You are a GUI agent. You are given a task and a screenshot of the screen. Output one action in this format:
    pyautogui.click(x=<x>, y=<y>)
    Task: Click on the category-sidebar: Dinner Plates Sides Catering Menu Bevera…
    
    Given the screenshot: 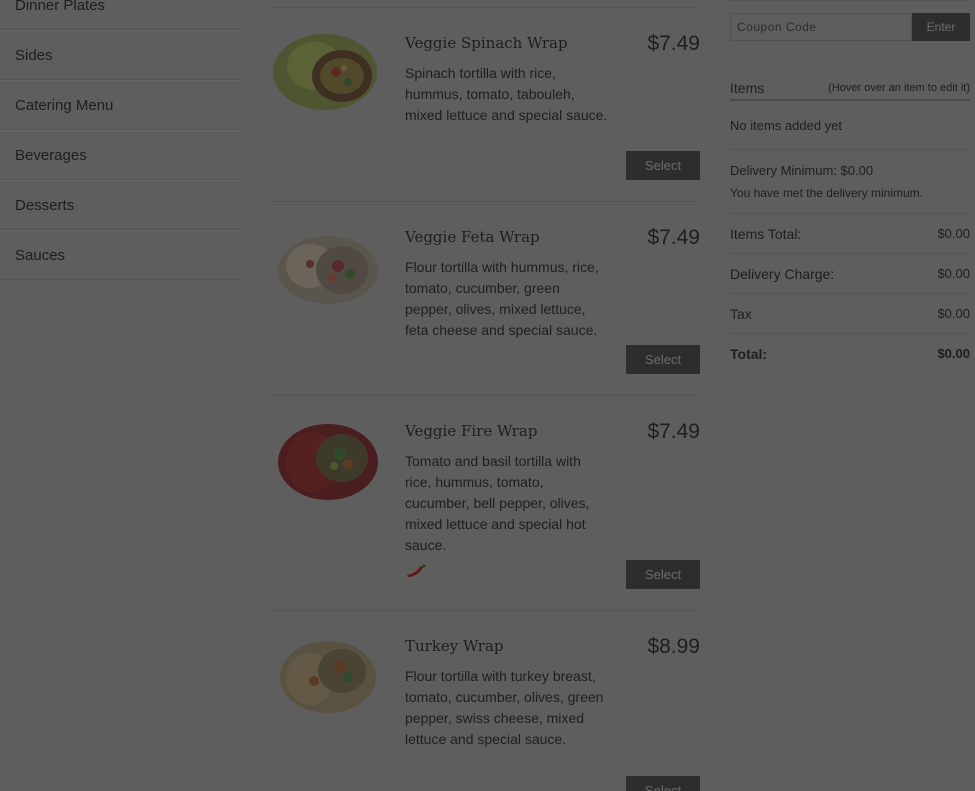 What is the action you would take?
    pyautogui.click(x=120, y=140)
    